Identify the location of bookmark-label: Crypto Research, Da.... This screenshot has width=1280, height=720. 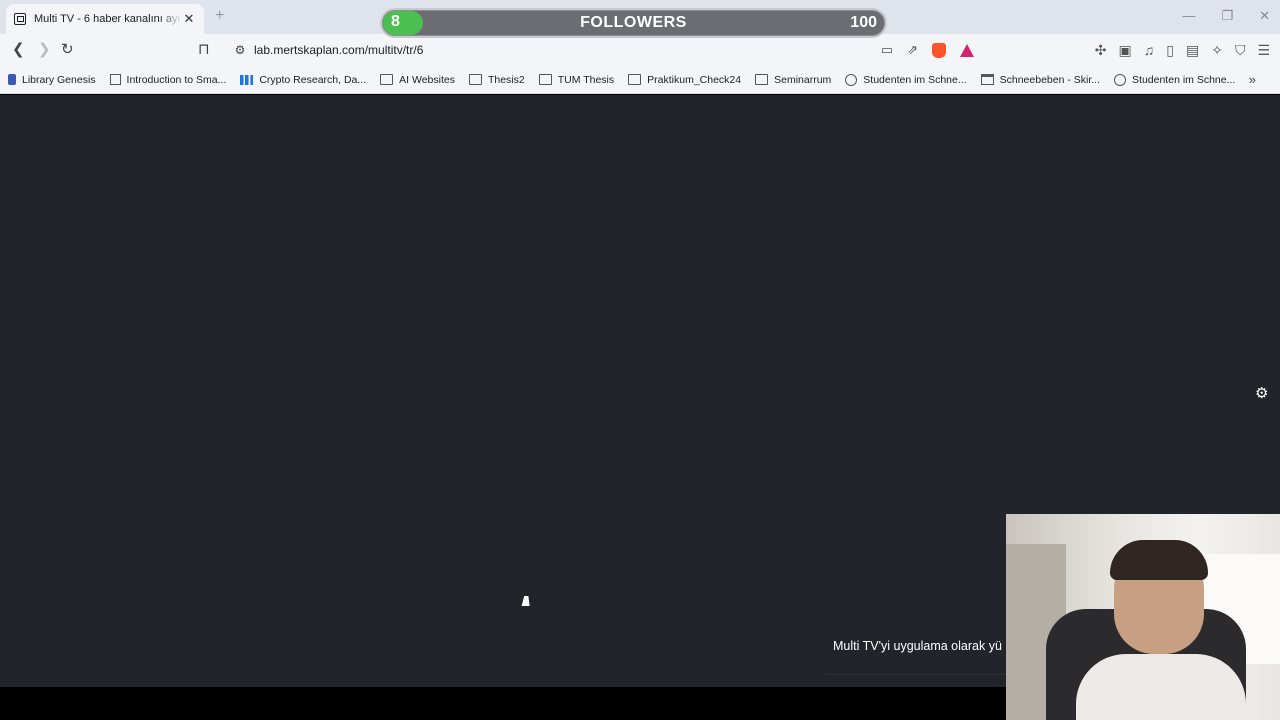
(313, 79).